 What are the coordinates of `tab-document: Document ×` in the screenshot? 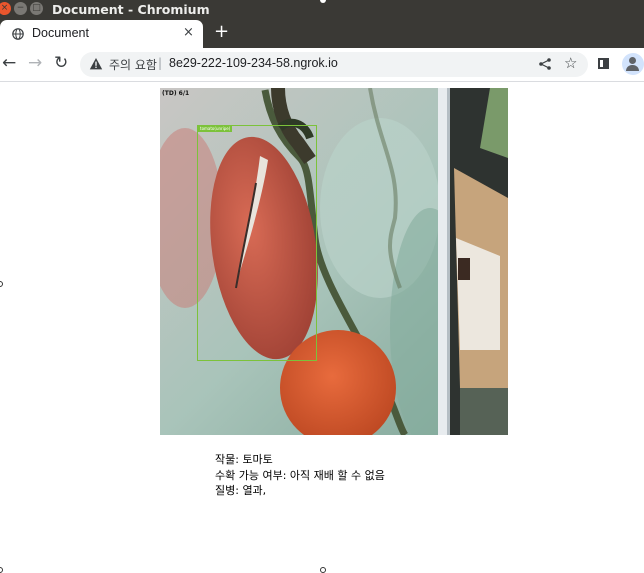 It's located at (101, 34).